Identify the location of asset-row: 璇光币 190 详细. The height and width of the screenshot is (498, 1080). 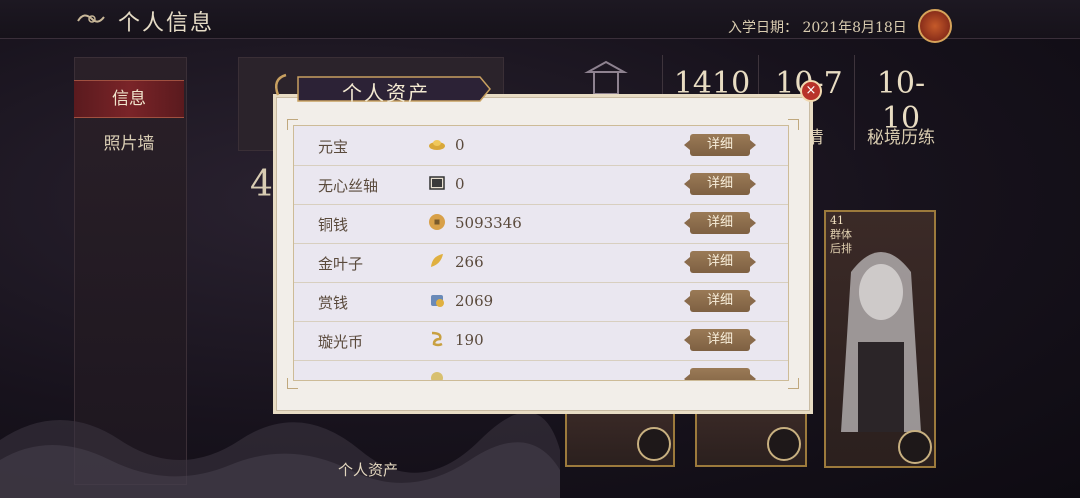
(541, 341).